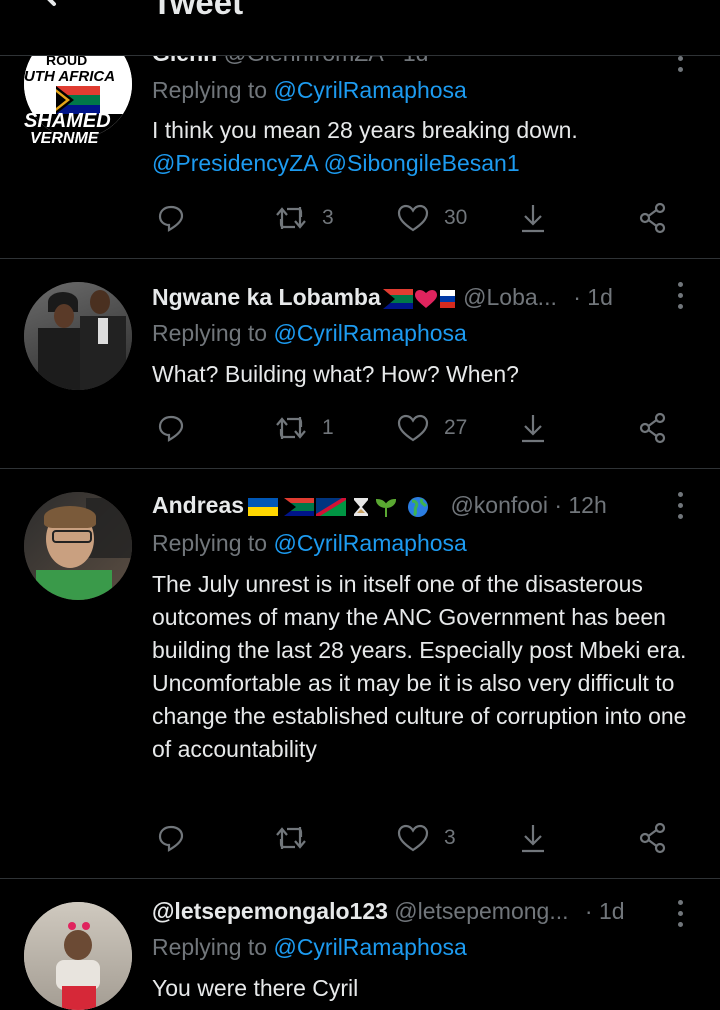 This screenshot has width=720, height=1010. I want to click on like-count: 3, so click(450, 837).